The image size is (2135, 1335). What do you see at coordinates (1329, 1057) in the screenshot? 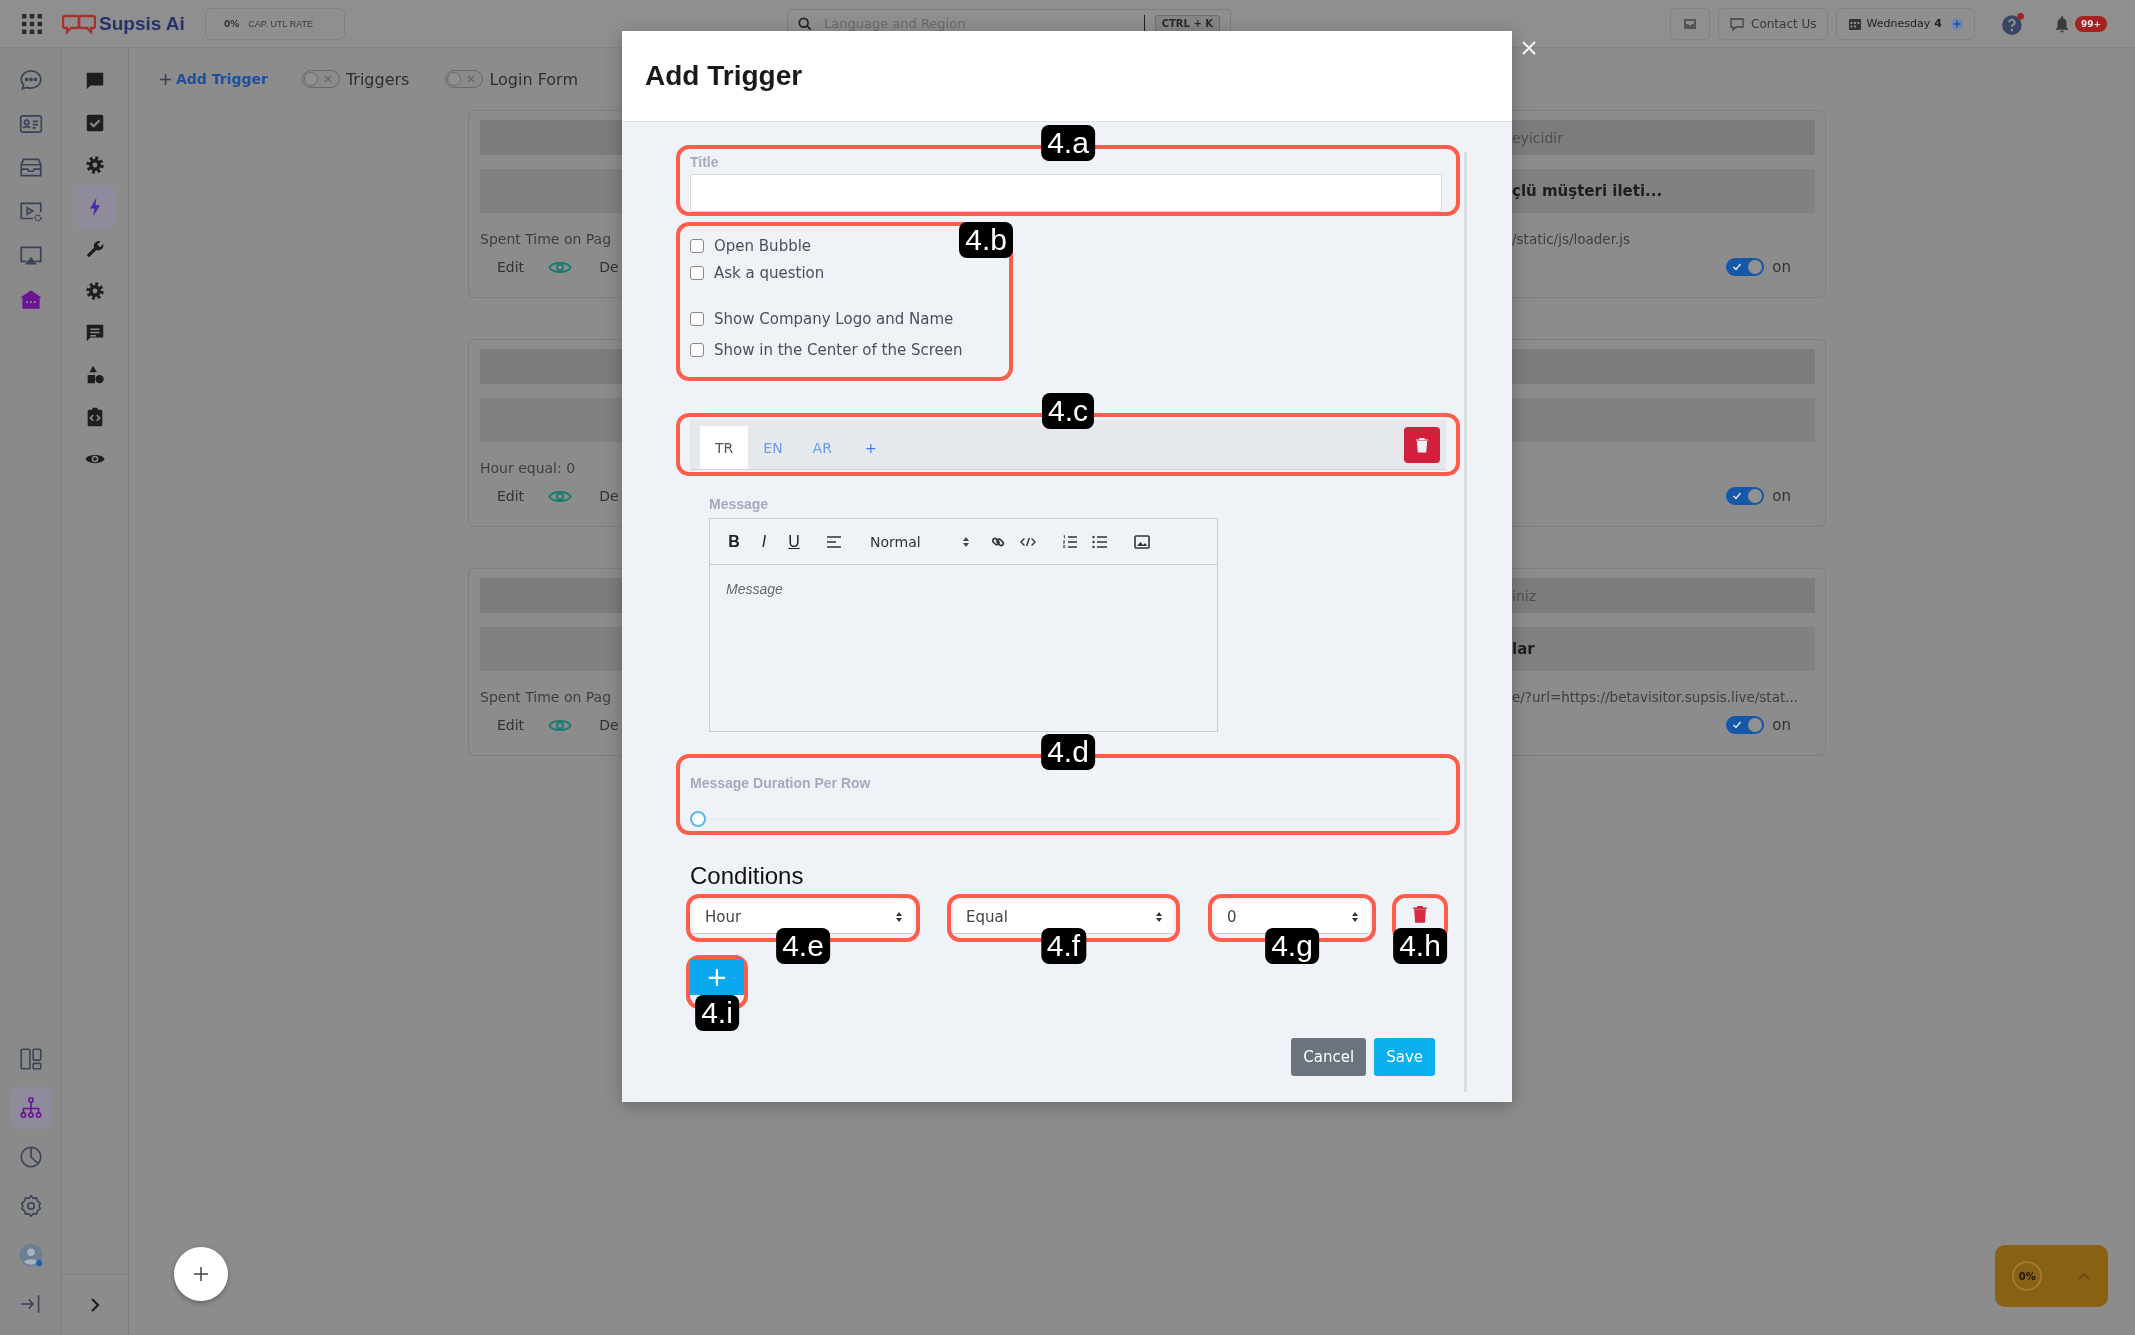
I see `cancel-button: Cancel` at bounding box center [1329, 1057].